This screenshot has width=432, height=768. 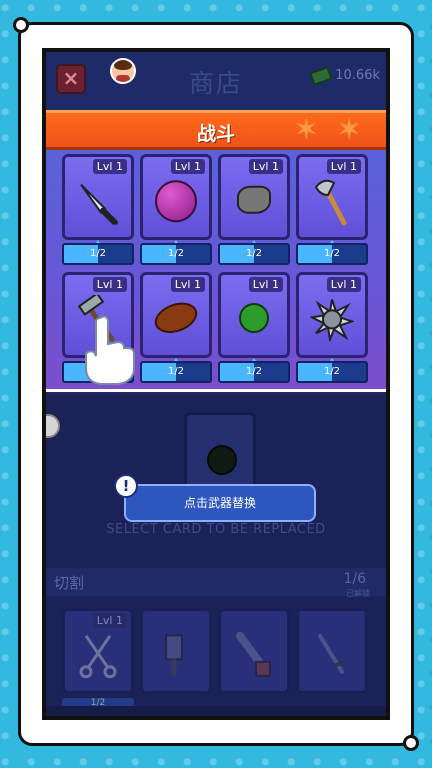 I want to click on chainsaw-icon, so click(x=253, y=654).